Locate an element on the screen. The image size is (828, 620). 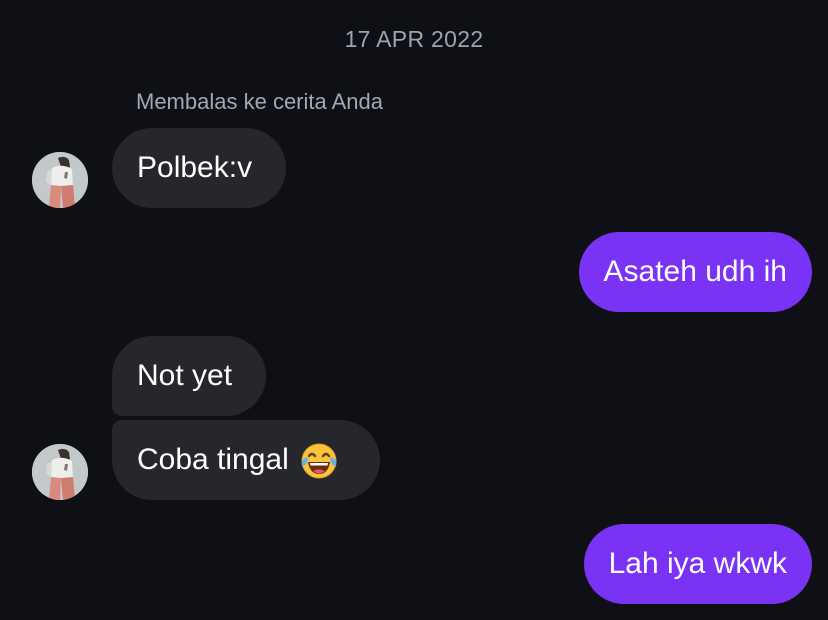
message-text: Lah iya wkwk is located at coordinates (697, 563).